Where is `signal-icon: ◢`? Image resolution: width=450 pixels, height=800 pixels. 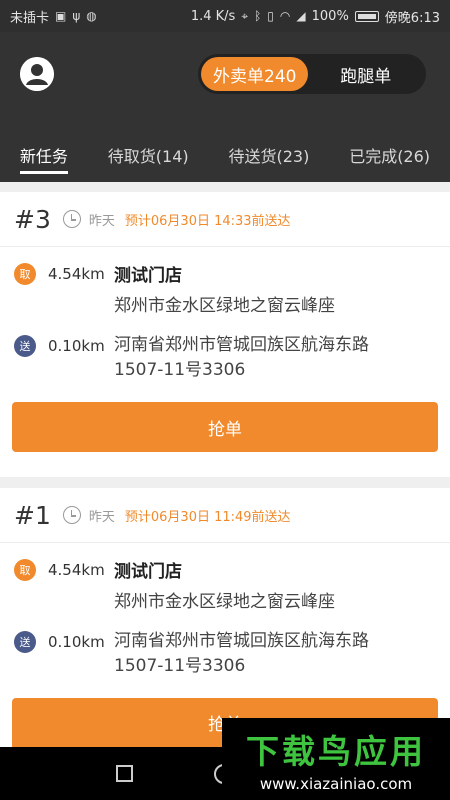
signal-icon: ◢ is located at coordinates (301, 16).